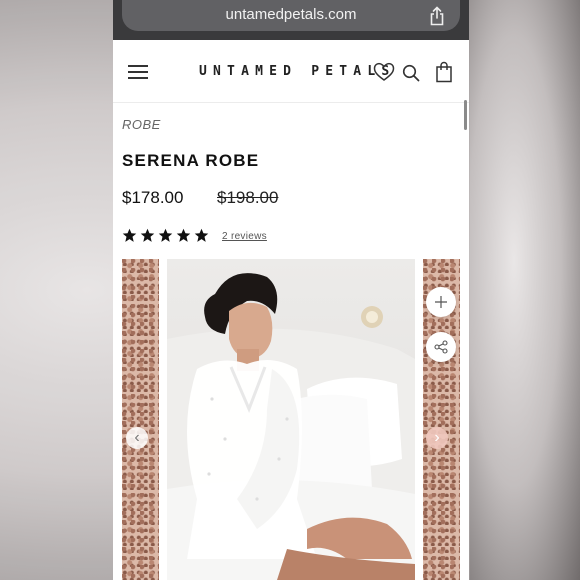  I want to click on zoom-button, so click(441, 302).